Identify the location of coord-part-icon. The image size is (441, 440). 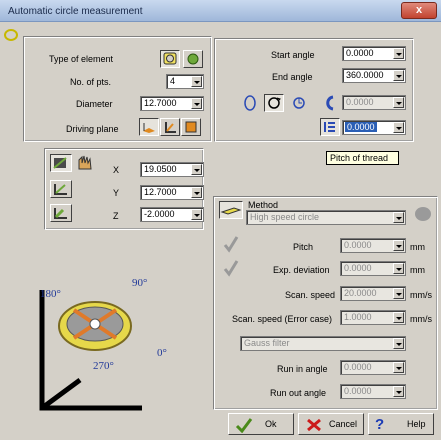
(60, 189).